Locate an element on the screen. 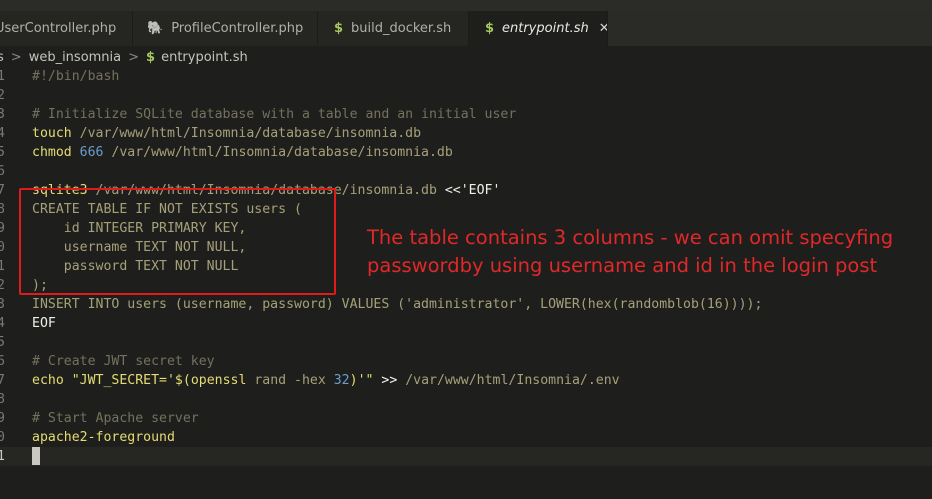 The height and width of the screenshot is (499, 932). breadcrumb-folder: web_insomnia is located at coordinates (75, 57).